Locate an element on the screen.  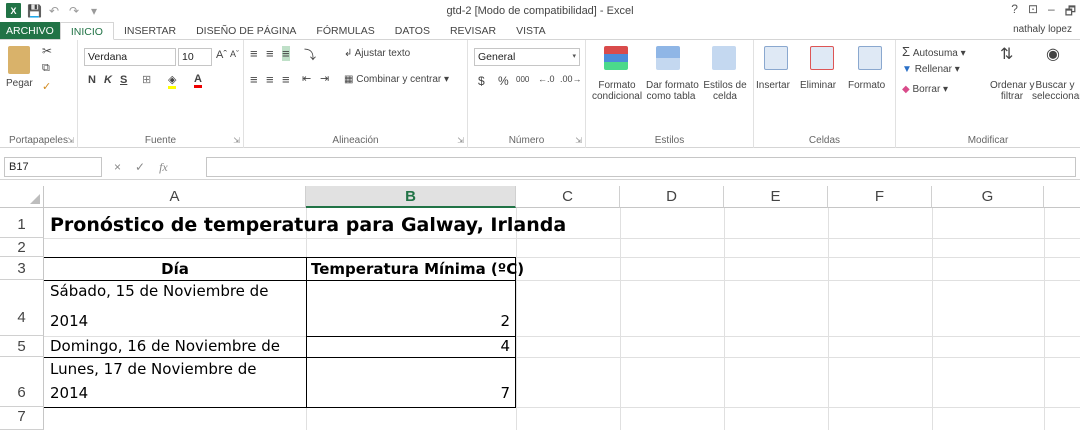
alignment-launcher-icon: ⇲ is located at coordinates (460, 140).